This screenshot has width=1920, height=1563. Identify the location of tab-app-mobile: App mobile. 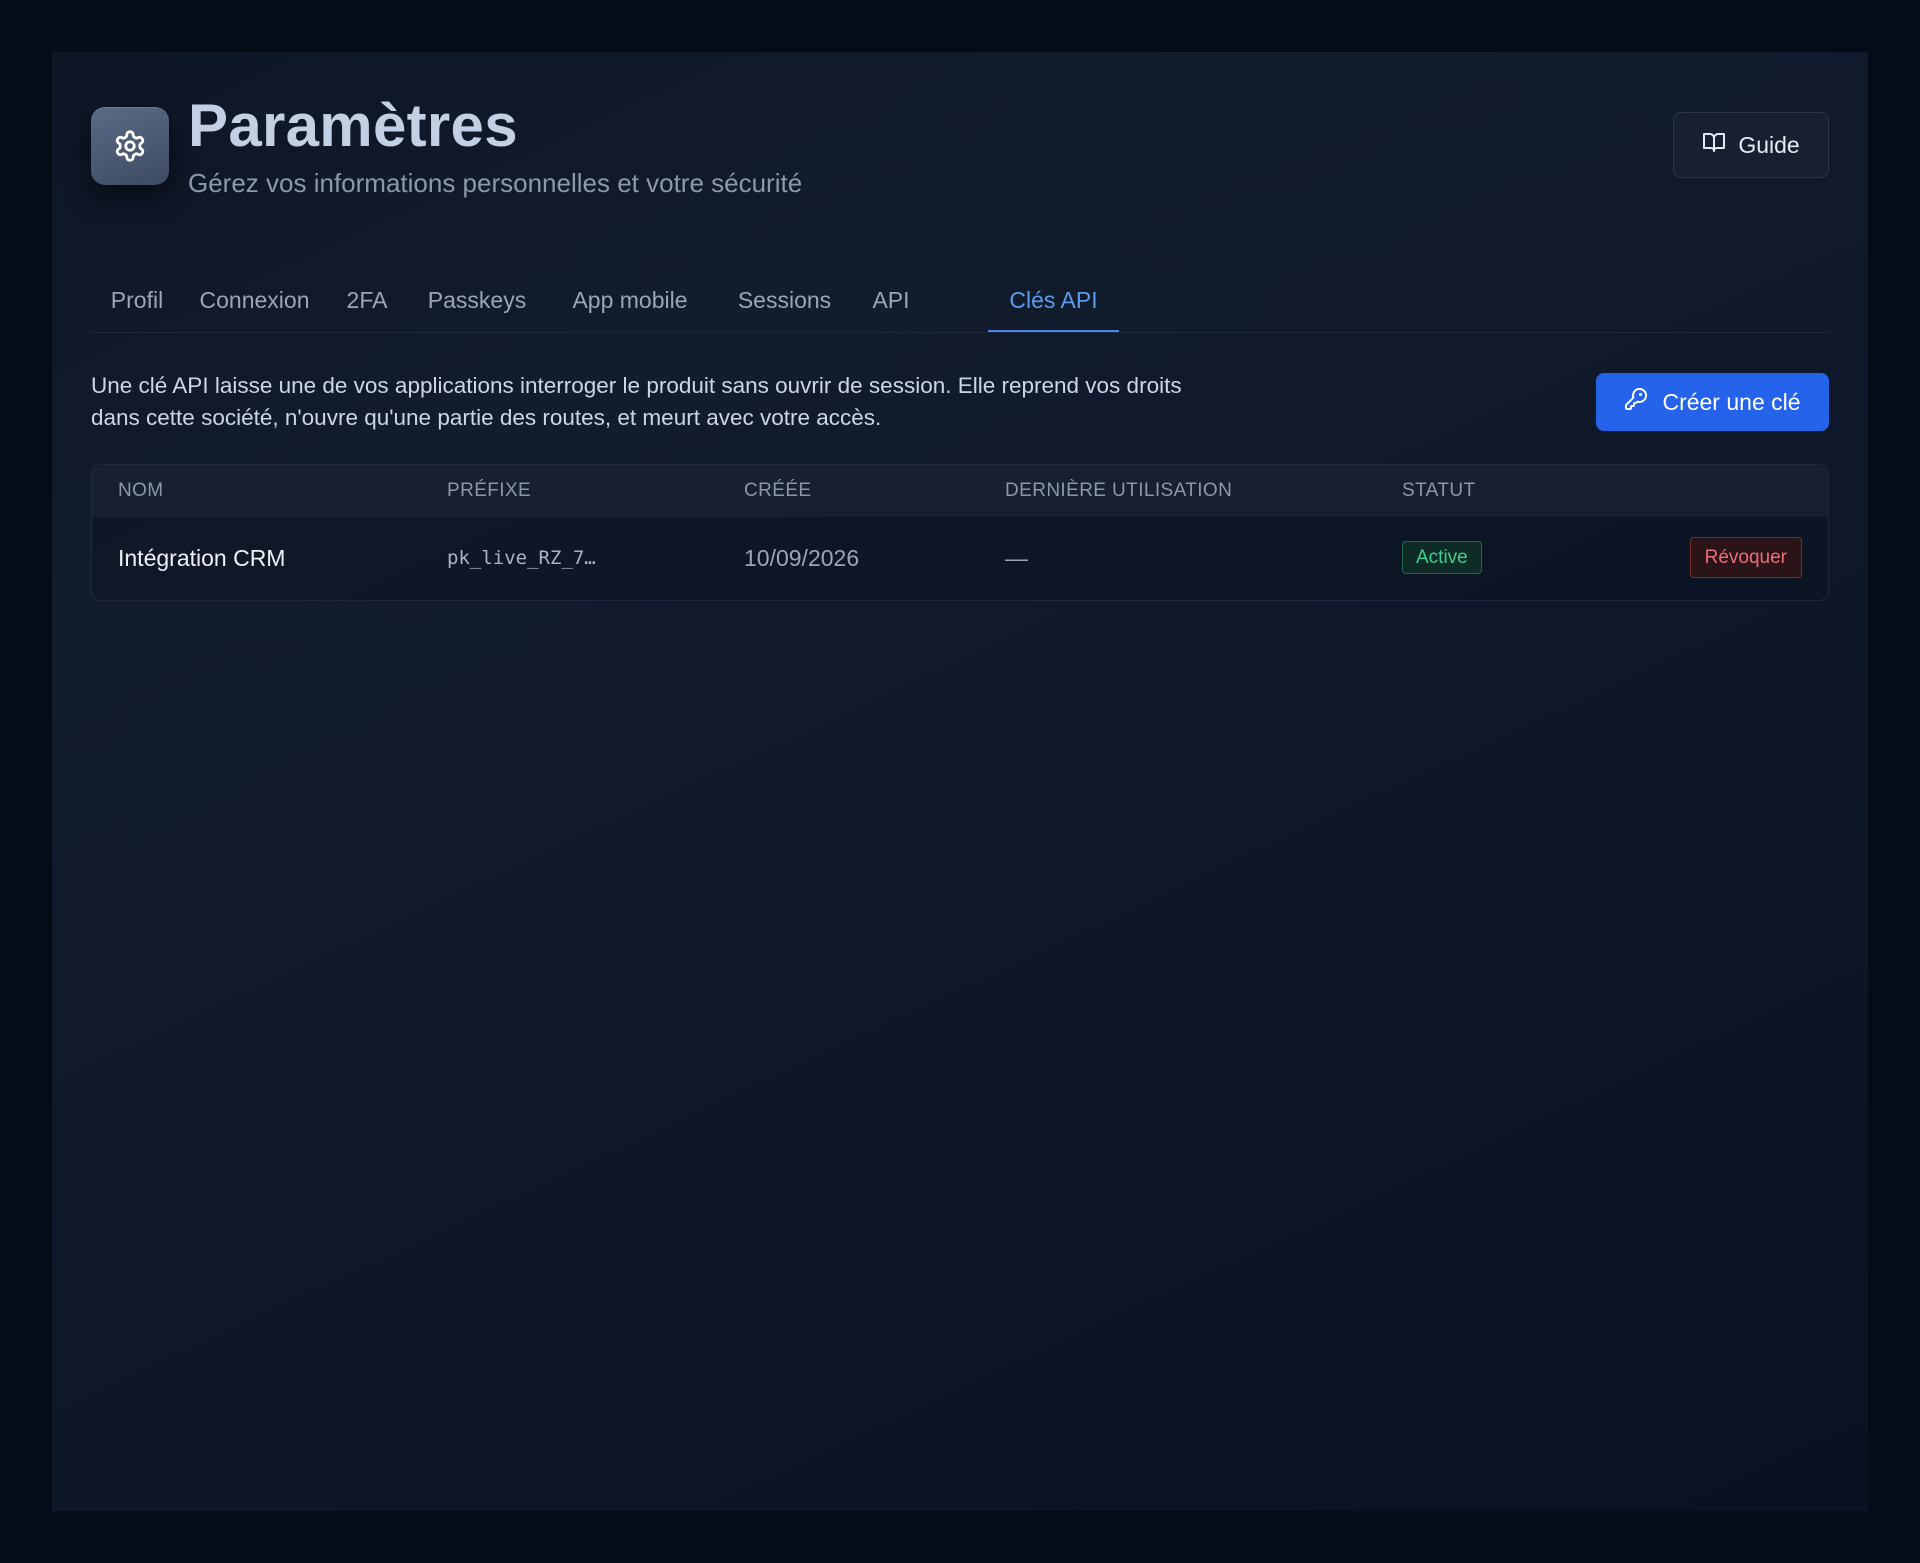
(630, 302).